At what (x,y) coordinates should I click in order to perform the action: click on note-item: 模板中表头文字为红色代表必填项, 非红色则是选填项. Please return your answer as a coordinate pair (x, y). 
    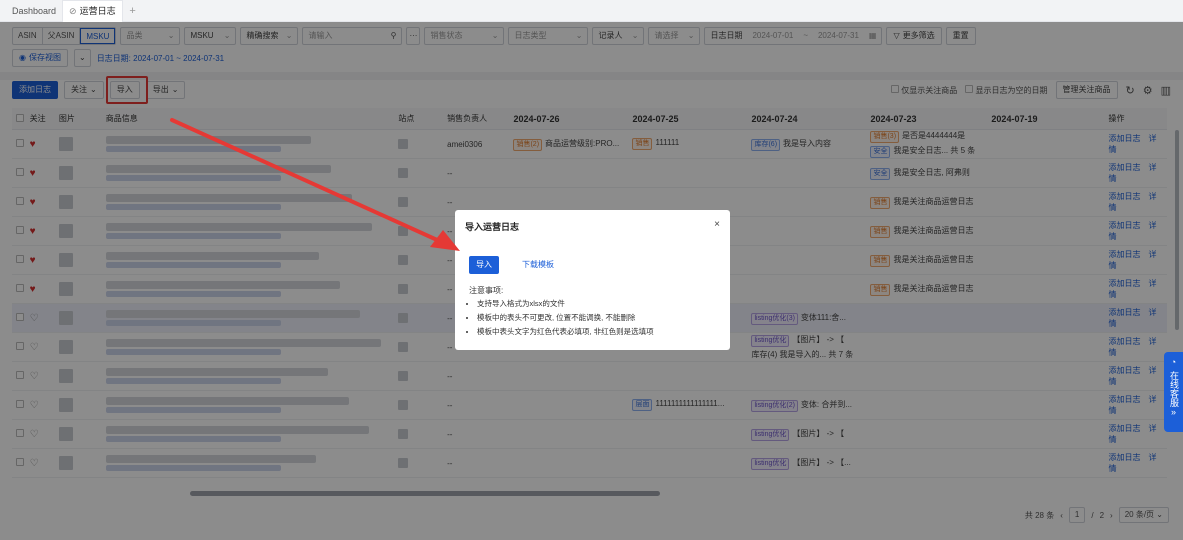
    Looking at the image, I should click on (565, 331).